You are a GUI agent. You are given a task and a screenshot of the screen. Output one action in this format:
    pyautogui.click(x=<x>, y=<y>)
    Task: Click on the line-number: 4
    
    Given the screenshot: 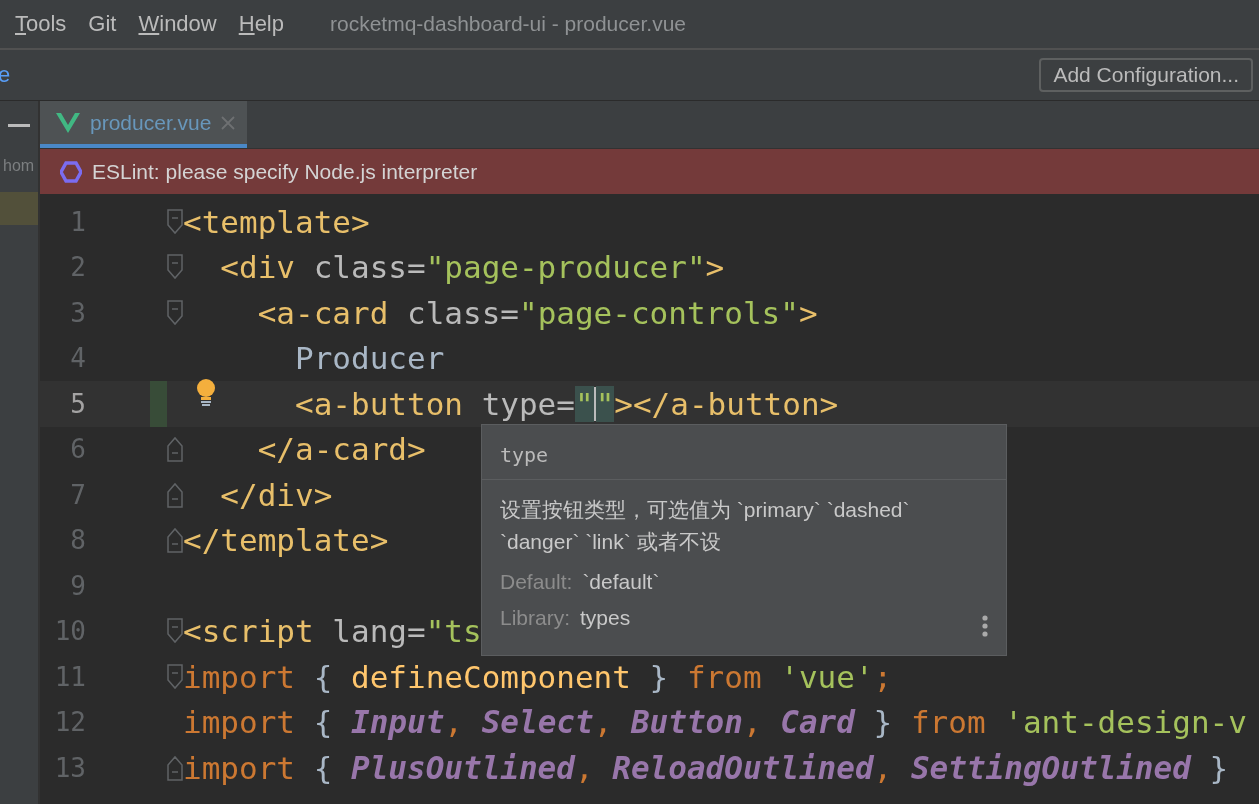 What is the action you would take?
    pyautogui.click(x=77, y=358)
    